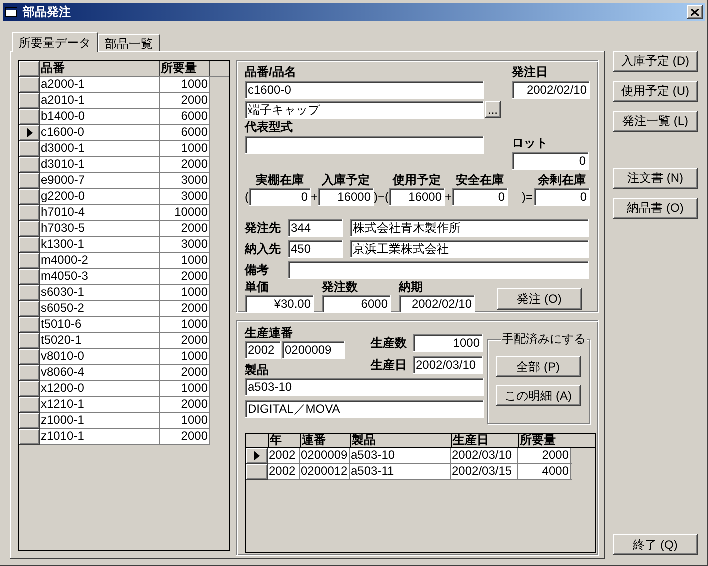  I want to click on input-field: ¥30.00, so click(279, 304).